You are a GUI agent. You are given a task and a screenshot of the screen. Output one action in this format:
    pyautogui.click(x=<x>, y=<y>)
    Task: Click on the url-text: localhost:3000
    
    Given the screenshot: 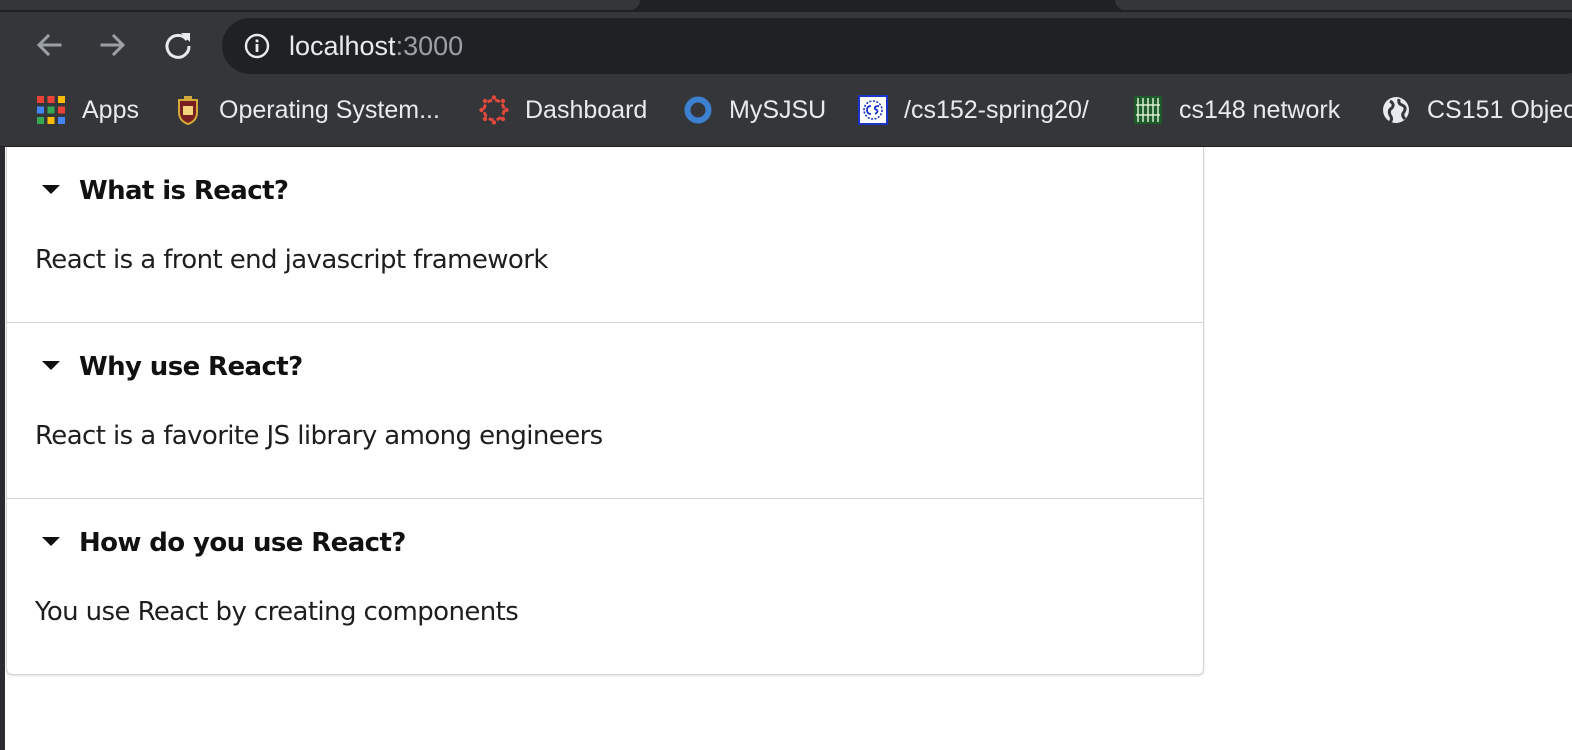 What is the action you would take?
    pyautogui.click(x=376, y=46)
    